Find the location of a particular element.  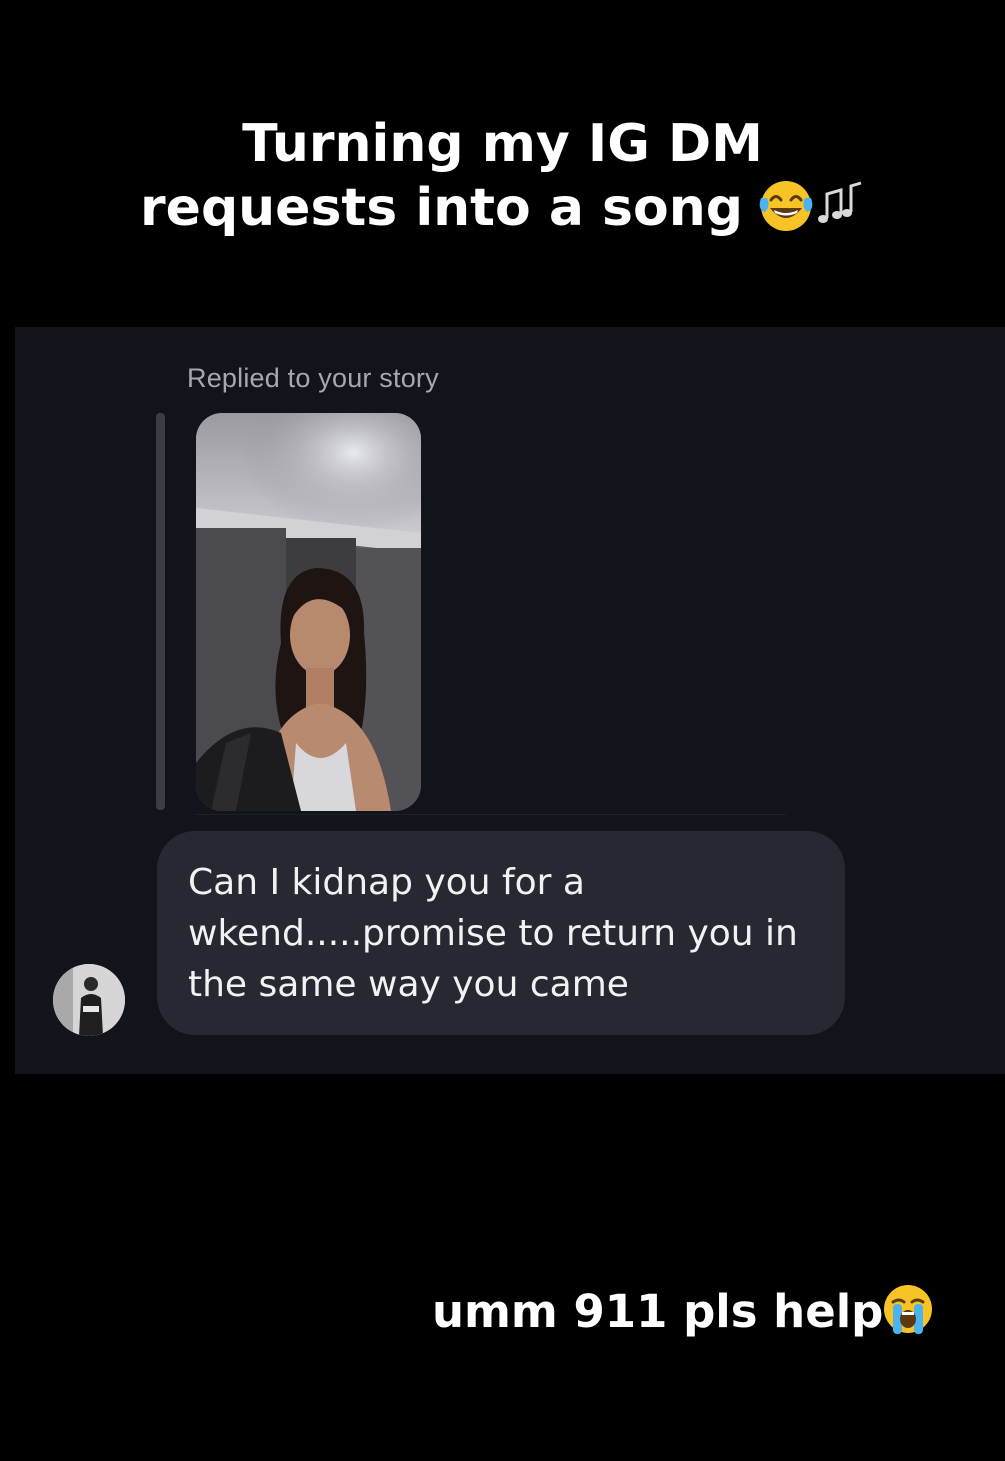

musical-notes-icon is located at coordinates (840, 205).